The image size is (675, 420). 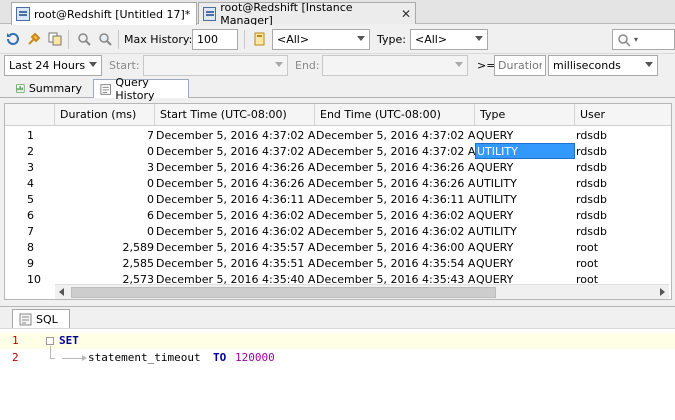 What do you see at coordinates (68, 39) in the screenshot?
I see `toolbar-separator` at bounding box center [68, 39].